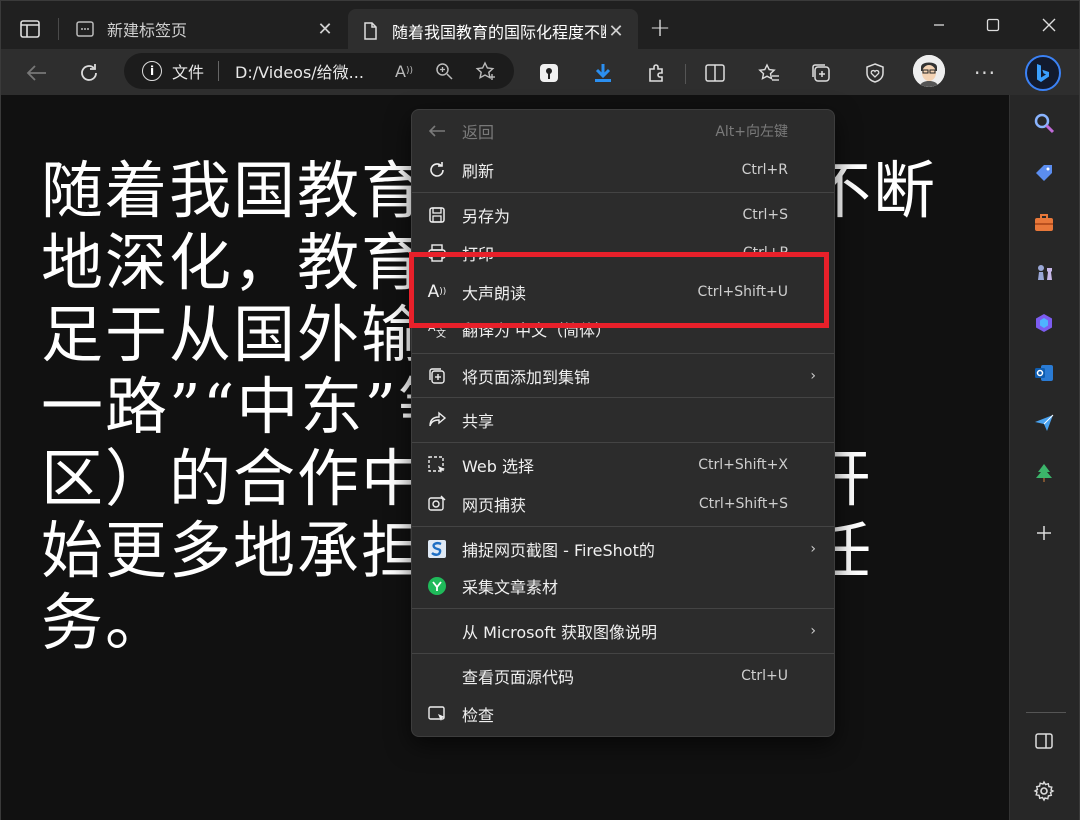  What do you see at coordinates (623, 465) in the screenshot?
I see `menu-item-web-select: Web 选择 Ctrl+Shift+X` at bounding box center [623, 465].